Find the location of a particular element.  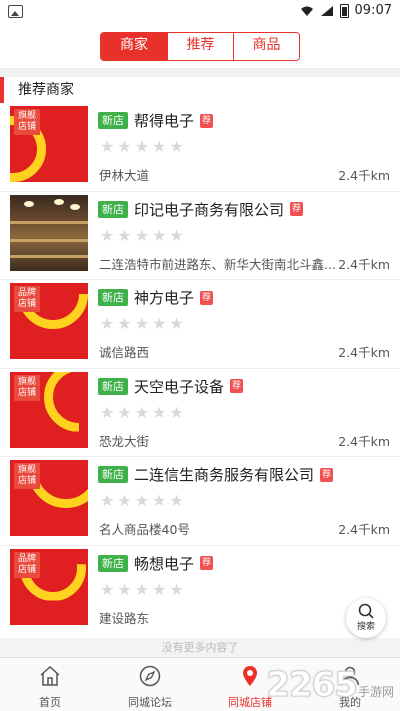

shop-name: 天空电子设备 is located at coordinates (179, 386).